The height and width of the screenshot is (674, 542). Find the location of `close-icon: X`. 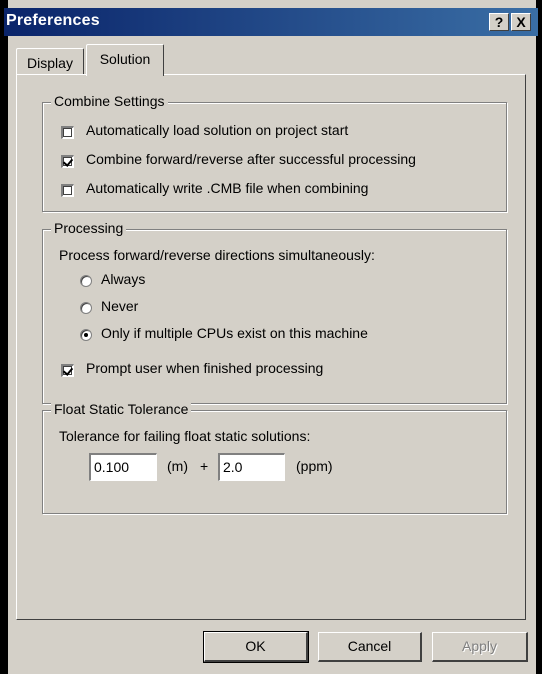

close-icon: X is located at coordinates (521, 22).